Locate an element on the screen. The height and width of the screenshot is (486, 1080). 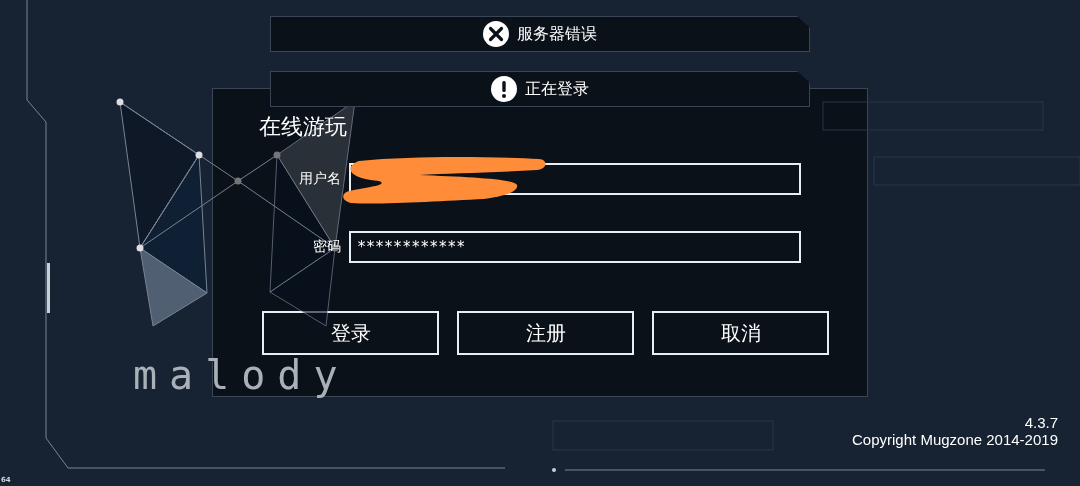
toast-text: 服务器错误 is located at coordinates (557, 34).